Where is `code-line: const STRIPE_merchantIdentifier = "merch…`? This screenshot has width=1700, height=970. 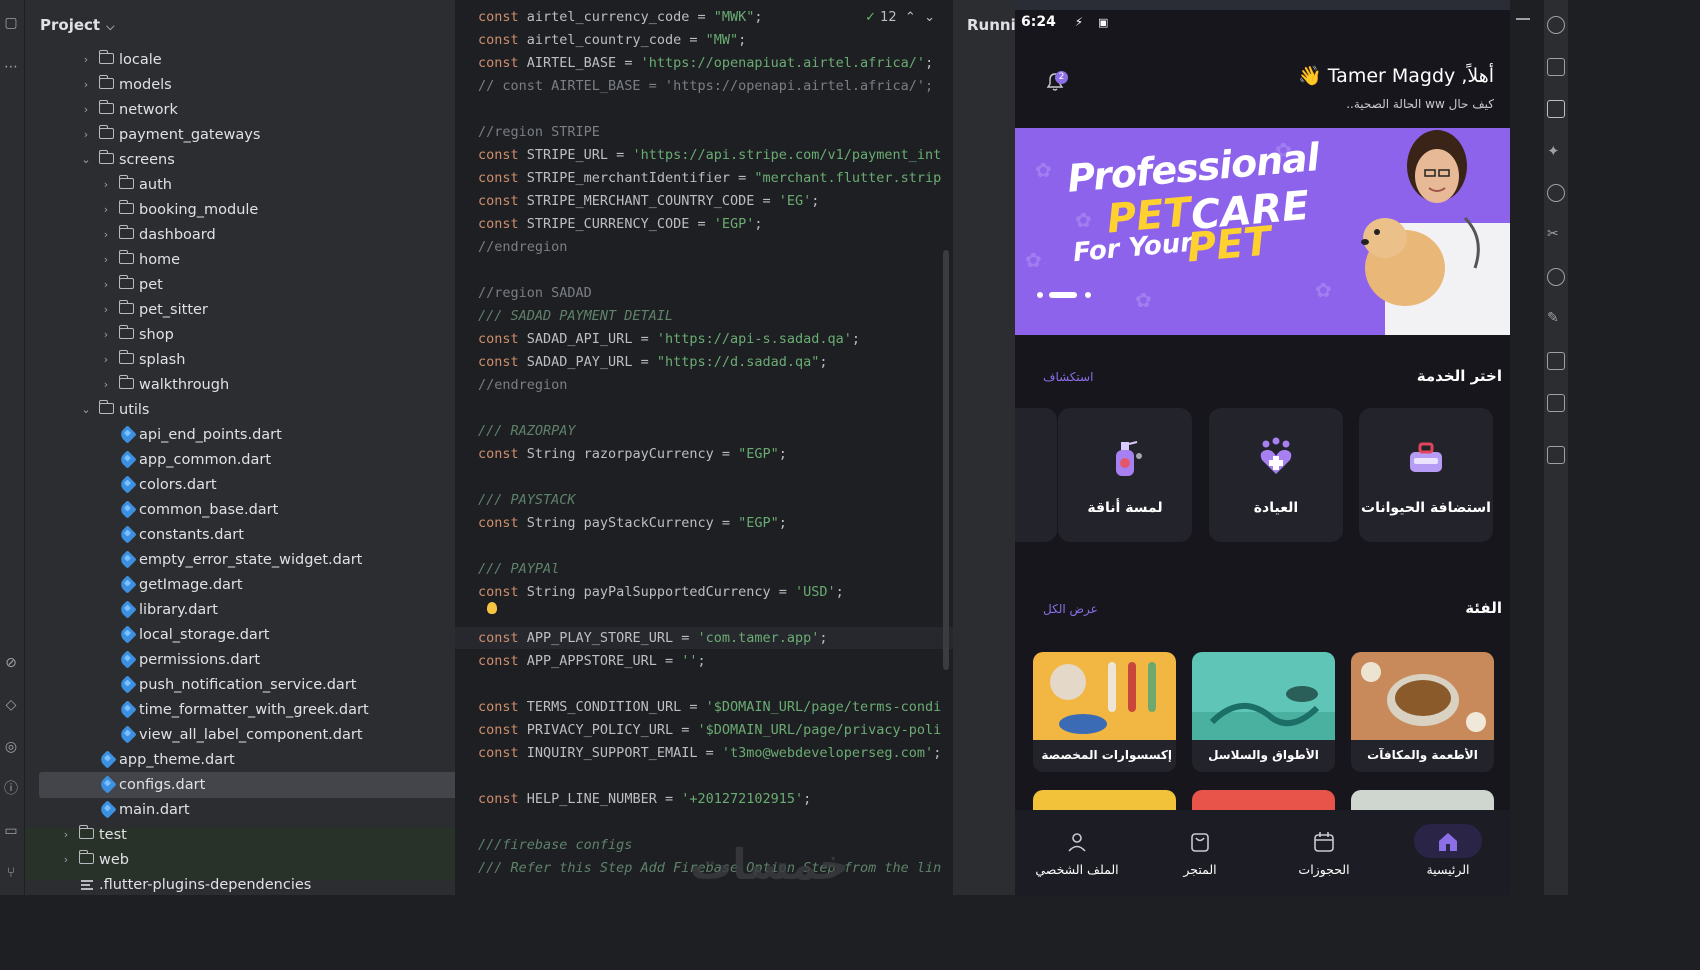 code-line: const STRIPE_merchantIdentifier = "merch… is located at coordinates (709, 178).